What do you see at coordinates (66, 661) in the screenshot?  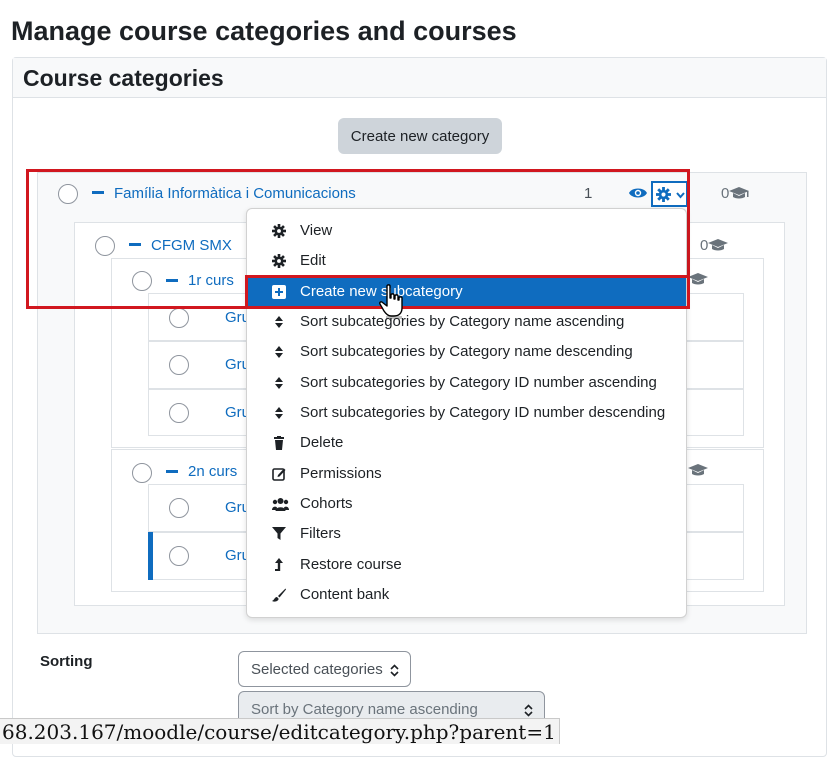 I see `sorting-label: Sorting` at bounding box center [66, 661].